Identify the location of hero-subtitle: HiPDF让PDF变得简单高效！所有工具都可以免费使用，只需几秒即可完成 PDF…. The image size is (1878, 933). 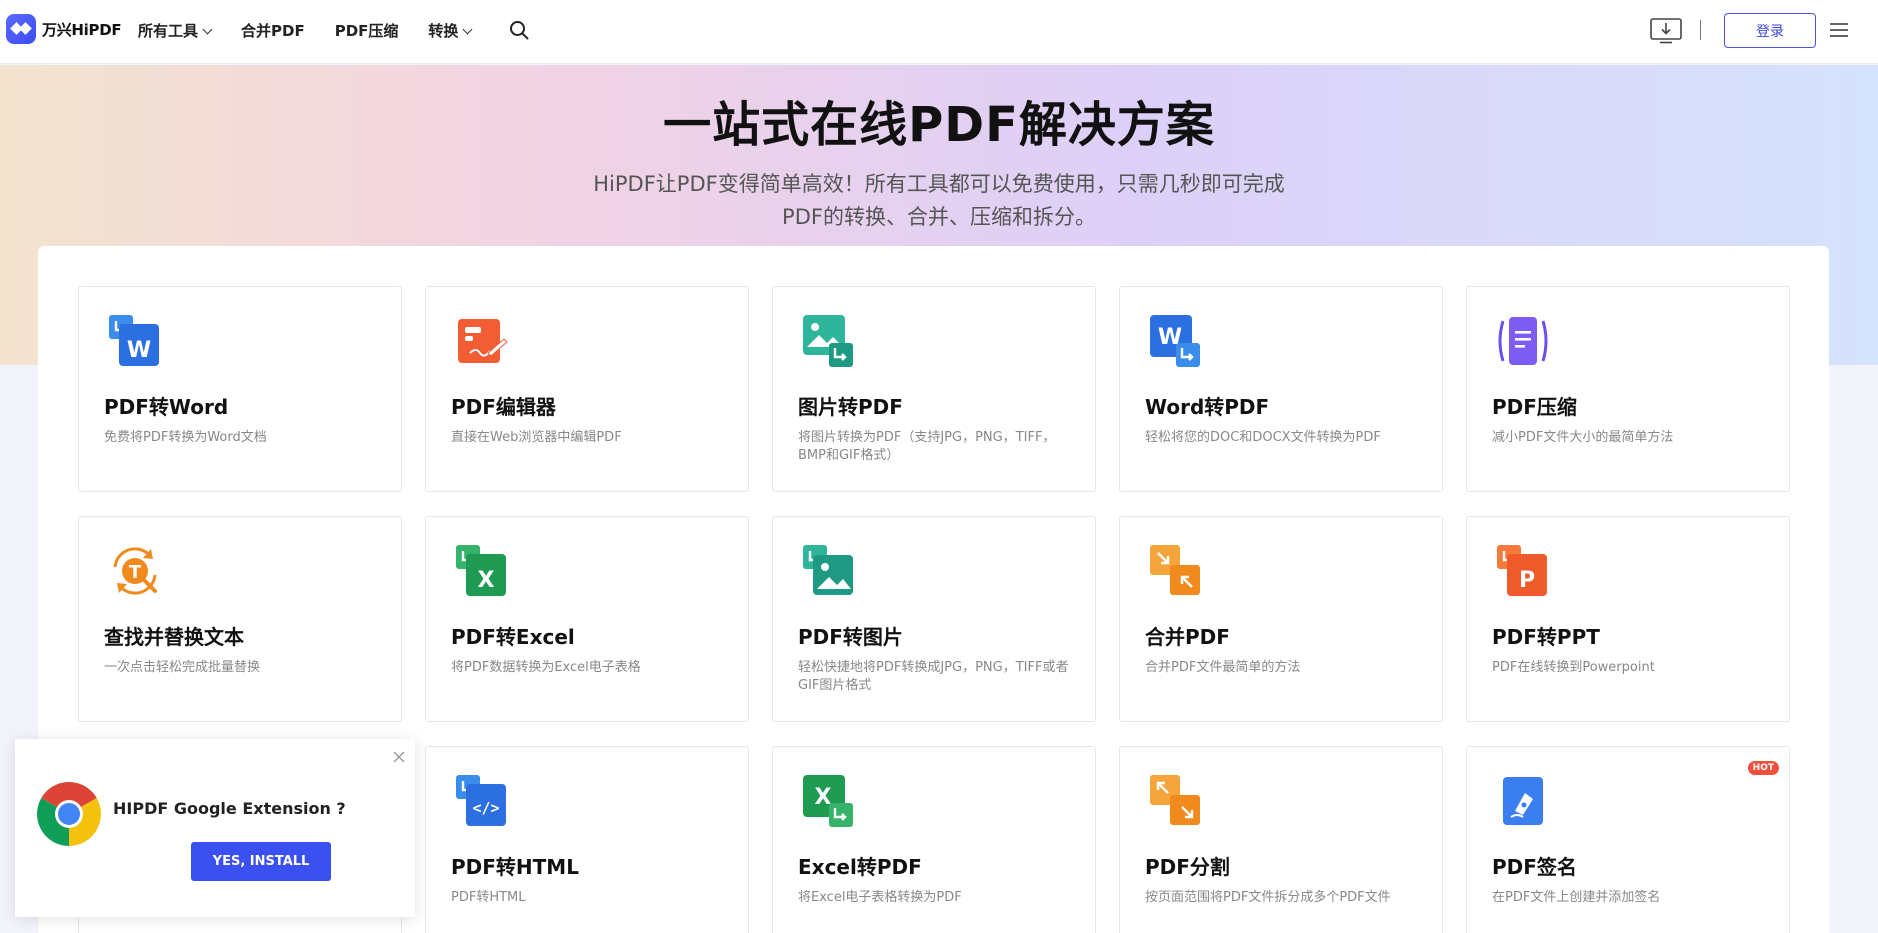
(939, 201).